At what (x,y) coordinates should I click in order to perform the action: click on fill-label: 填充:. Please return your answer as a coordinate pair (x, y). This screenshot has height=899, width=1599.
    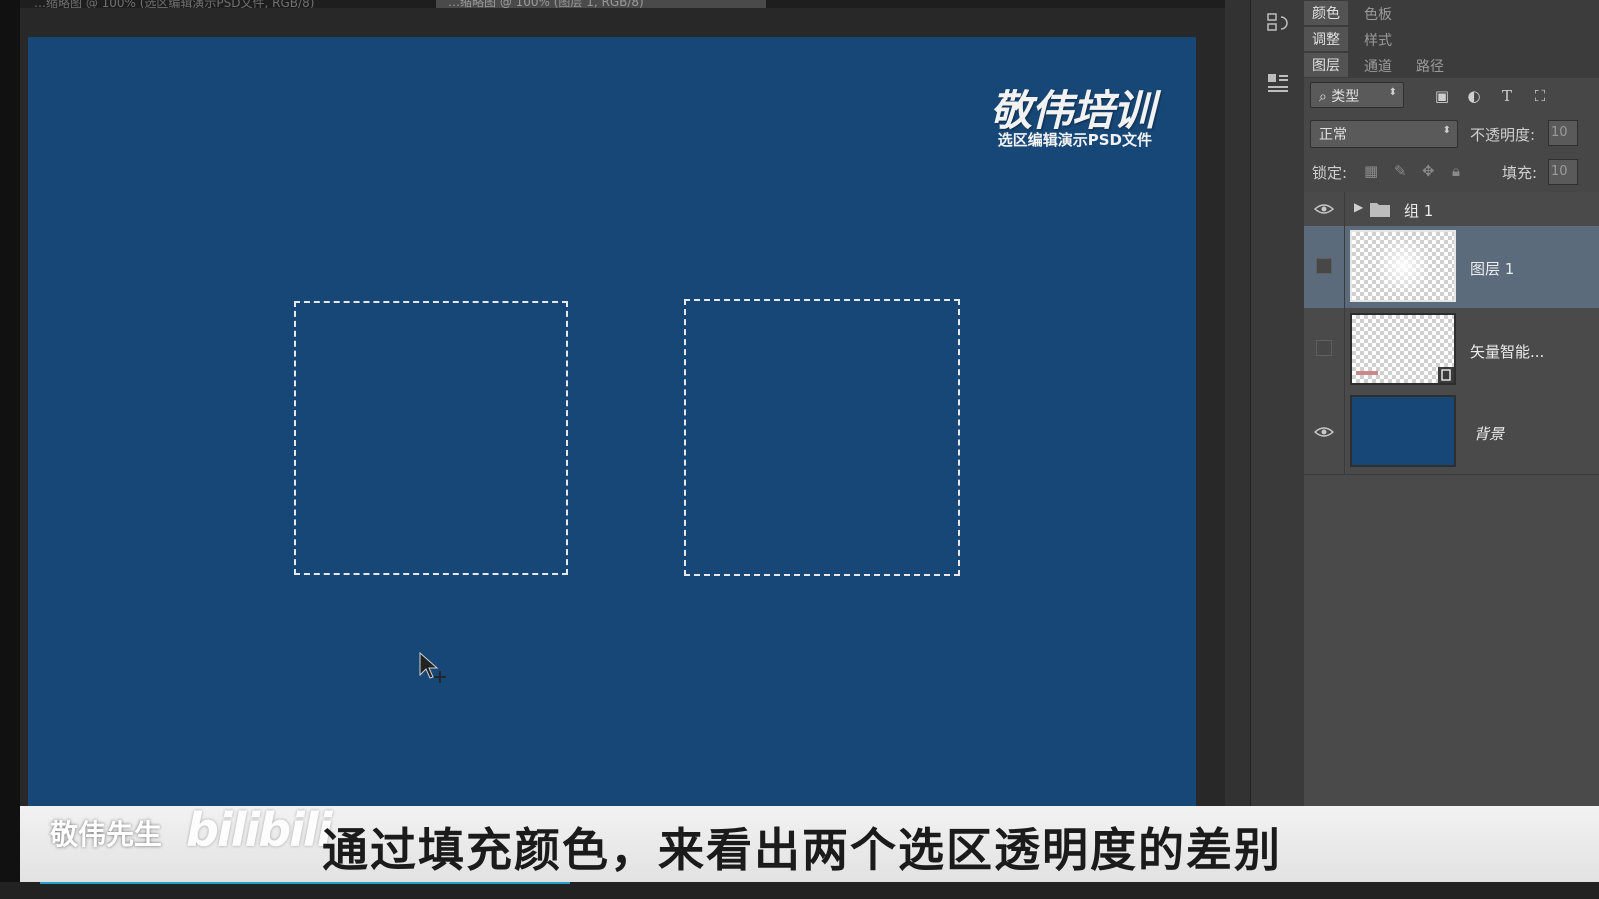
    Looking at the image, I should click on (1520, 173).